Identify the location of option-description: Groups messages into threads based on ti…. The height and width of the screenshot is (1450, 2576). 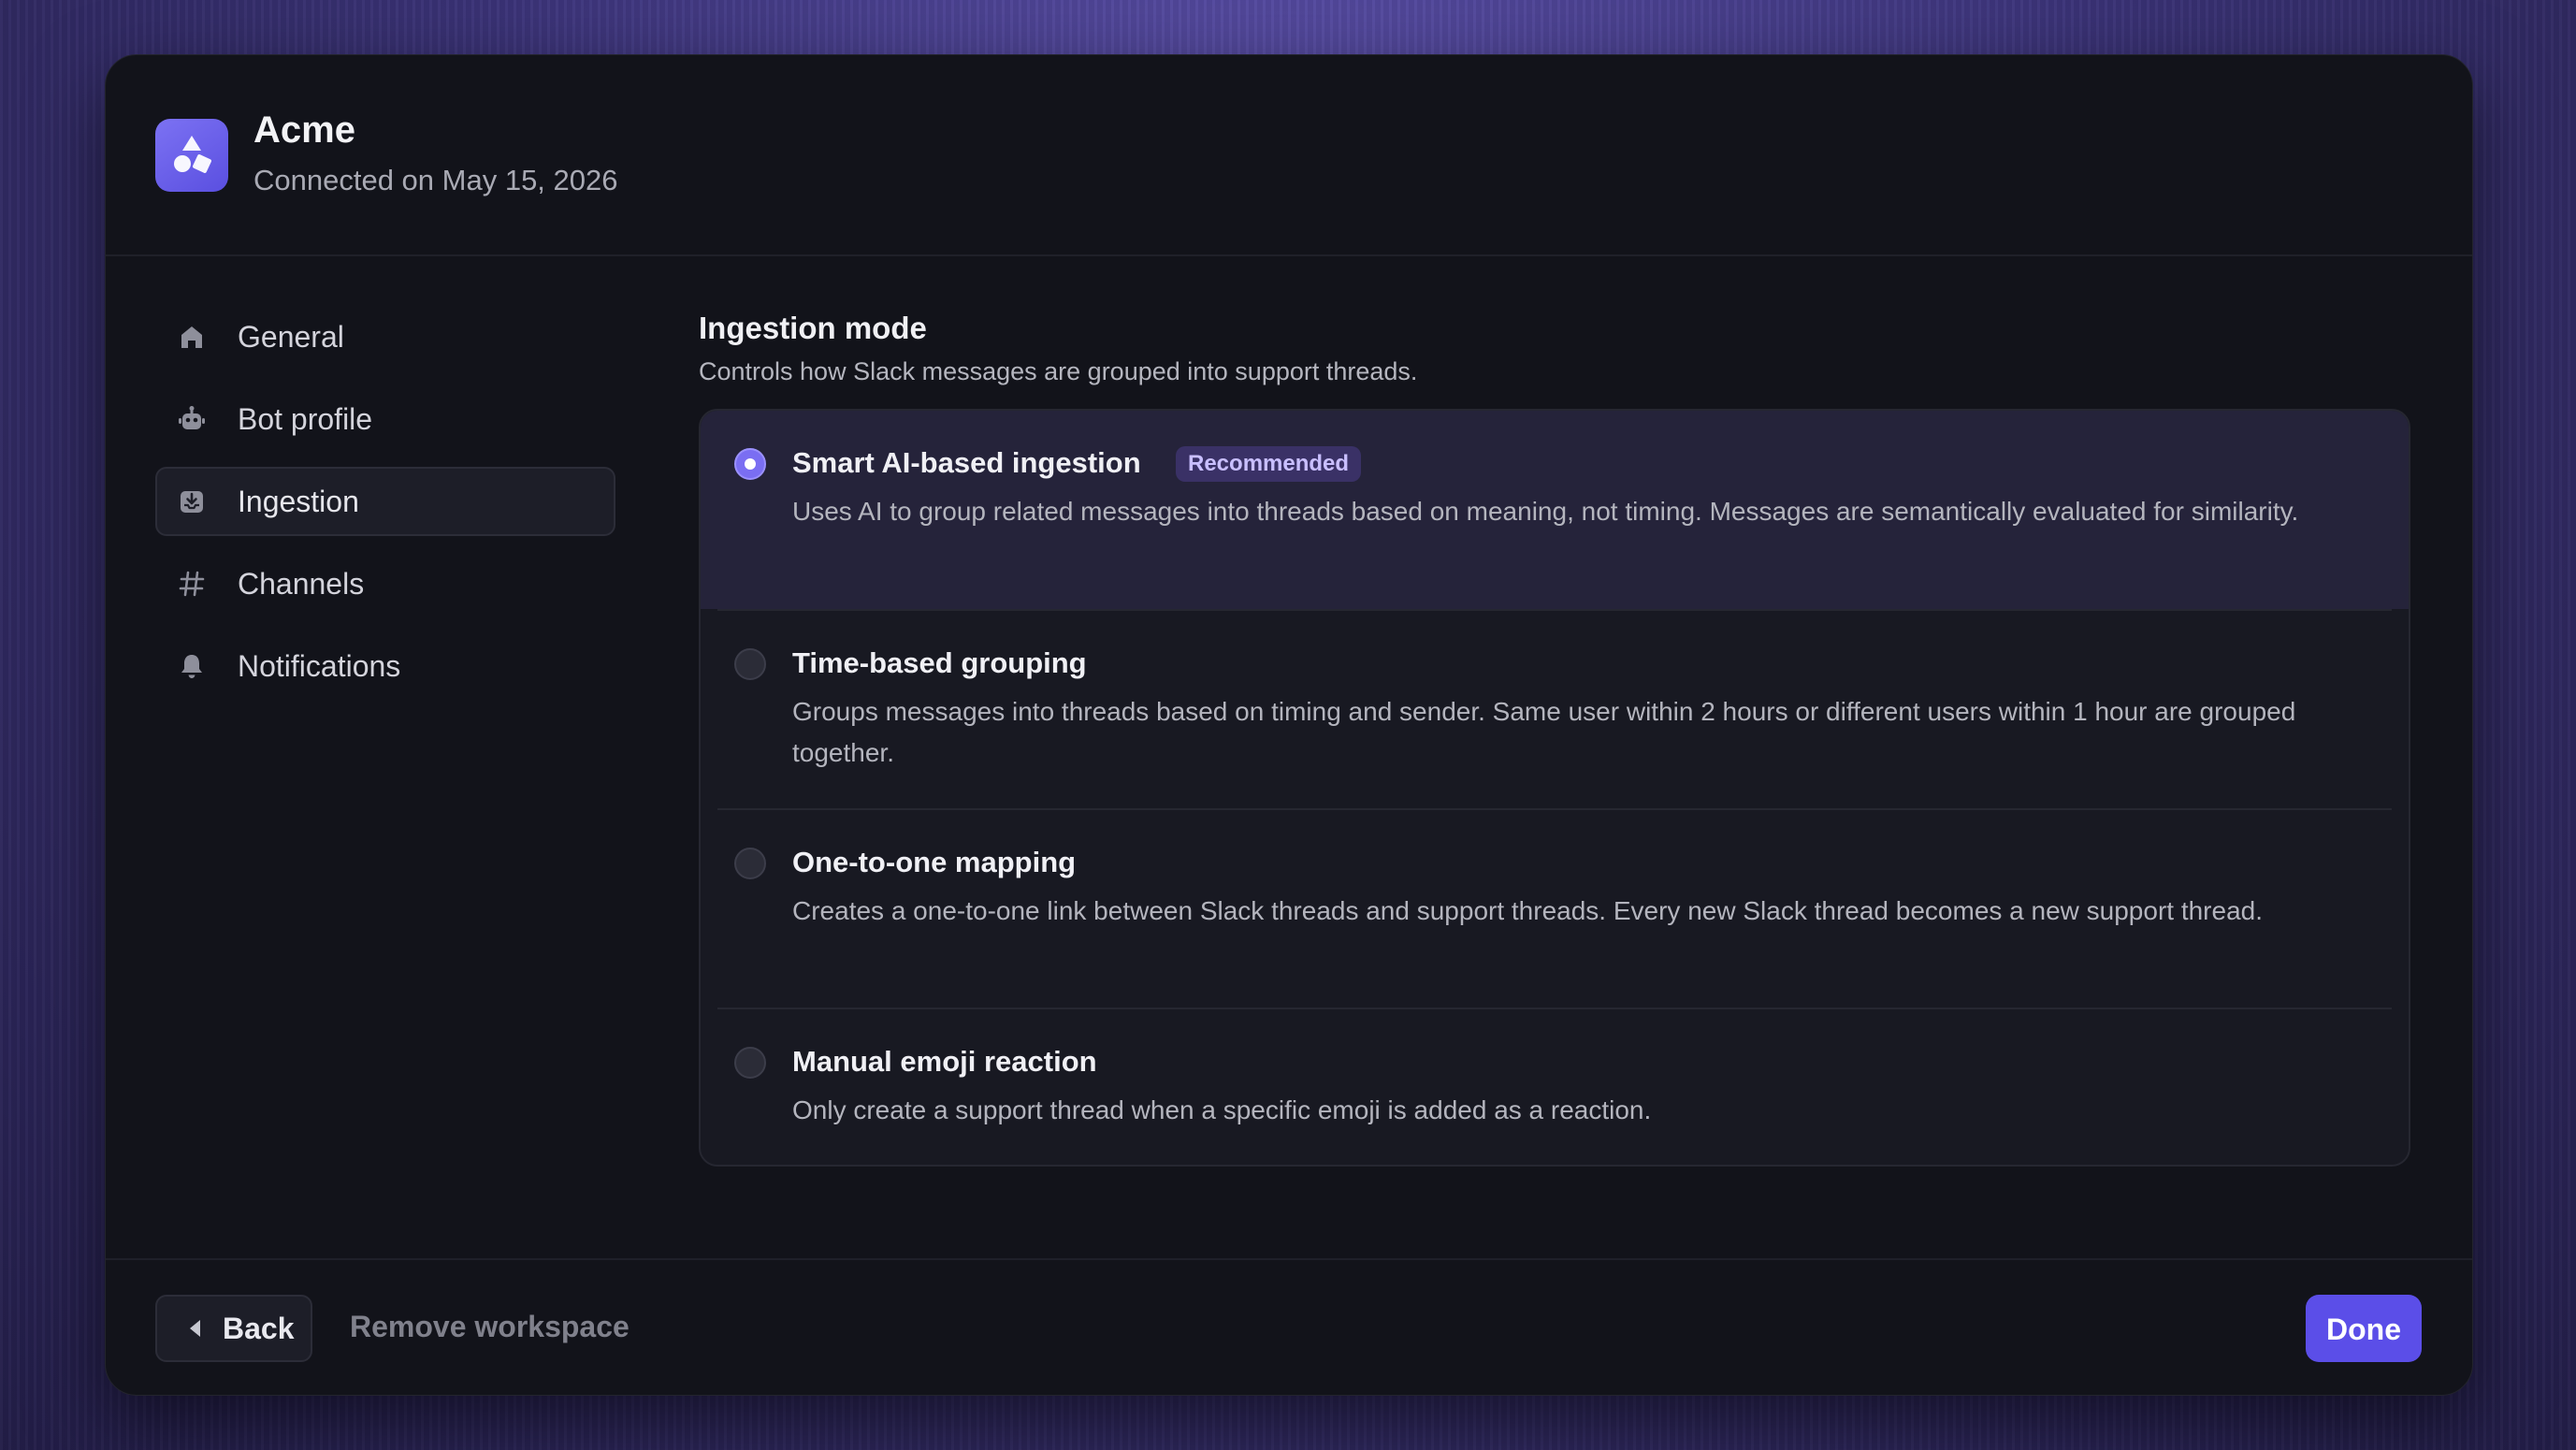
(1544, 732).